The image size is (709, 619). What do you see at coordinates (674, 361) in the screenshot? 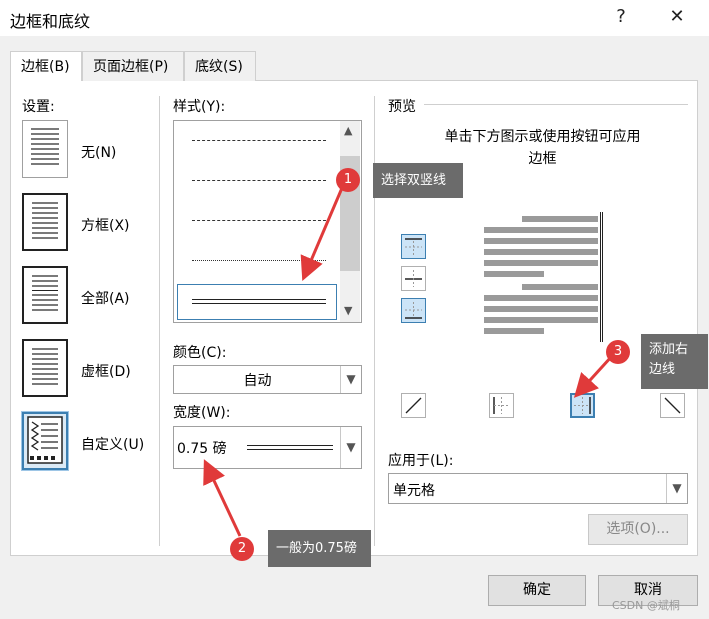
I see `annotation-callout-3: 添加右边线` at bounding box center [674, 361].